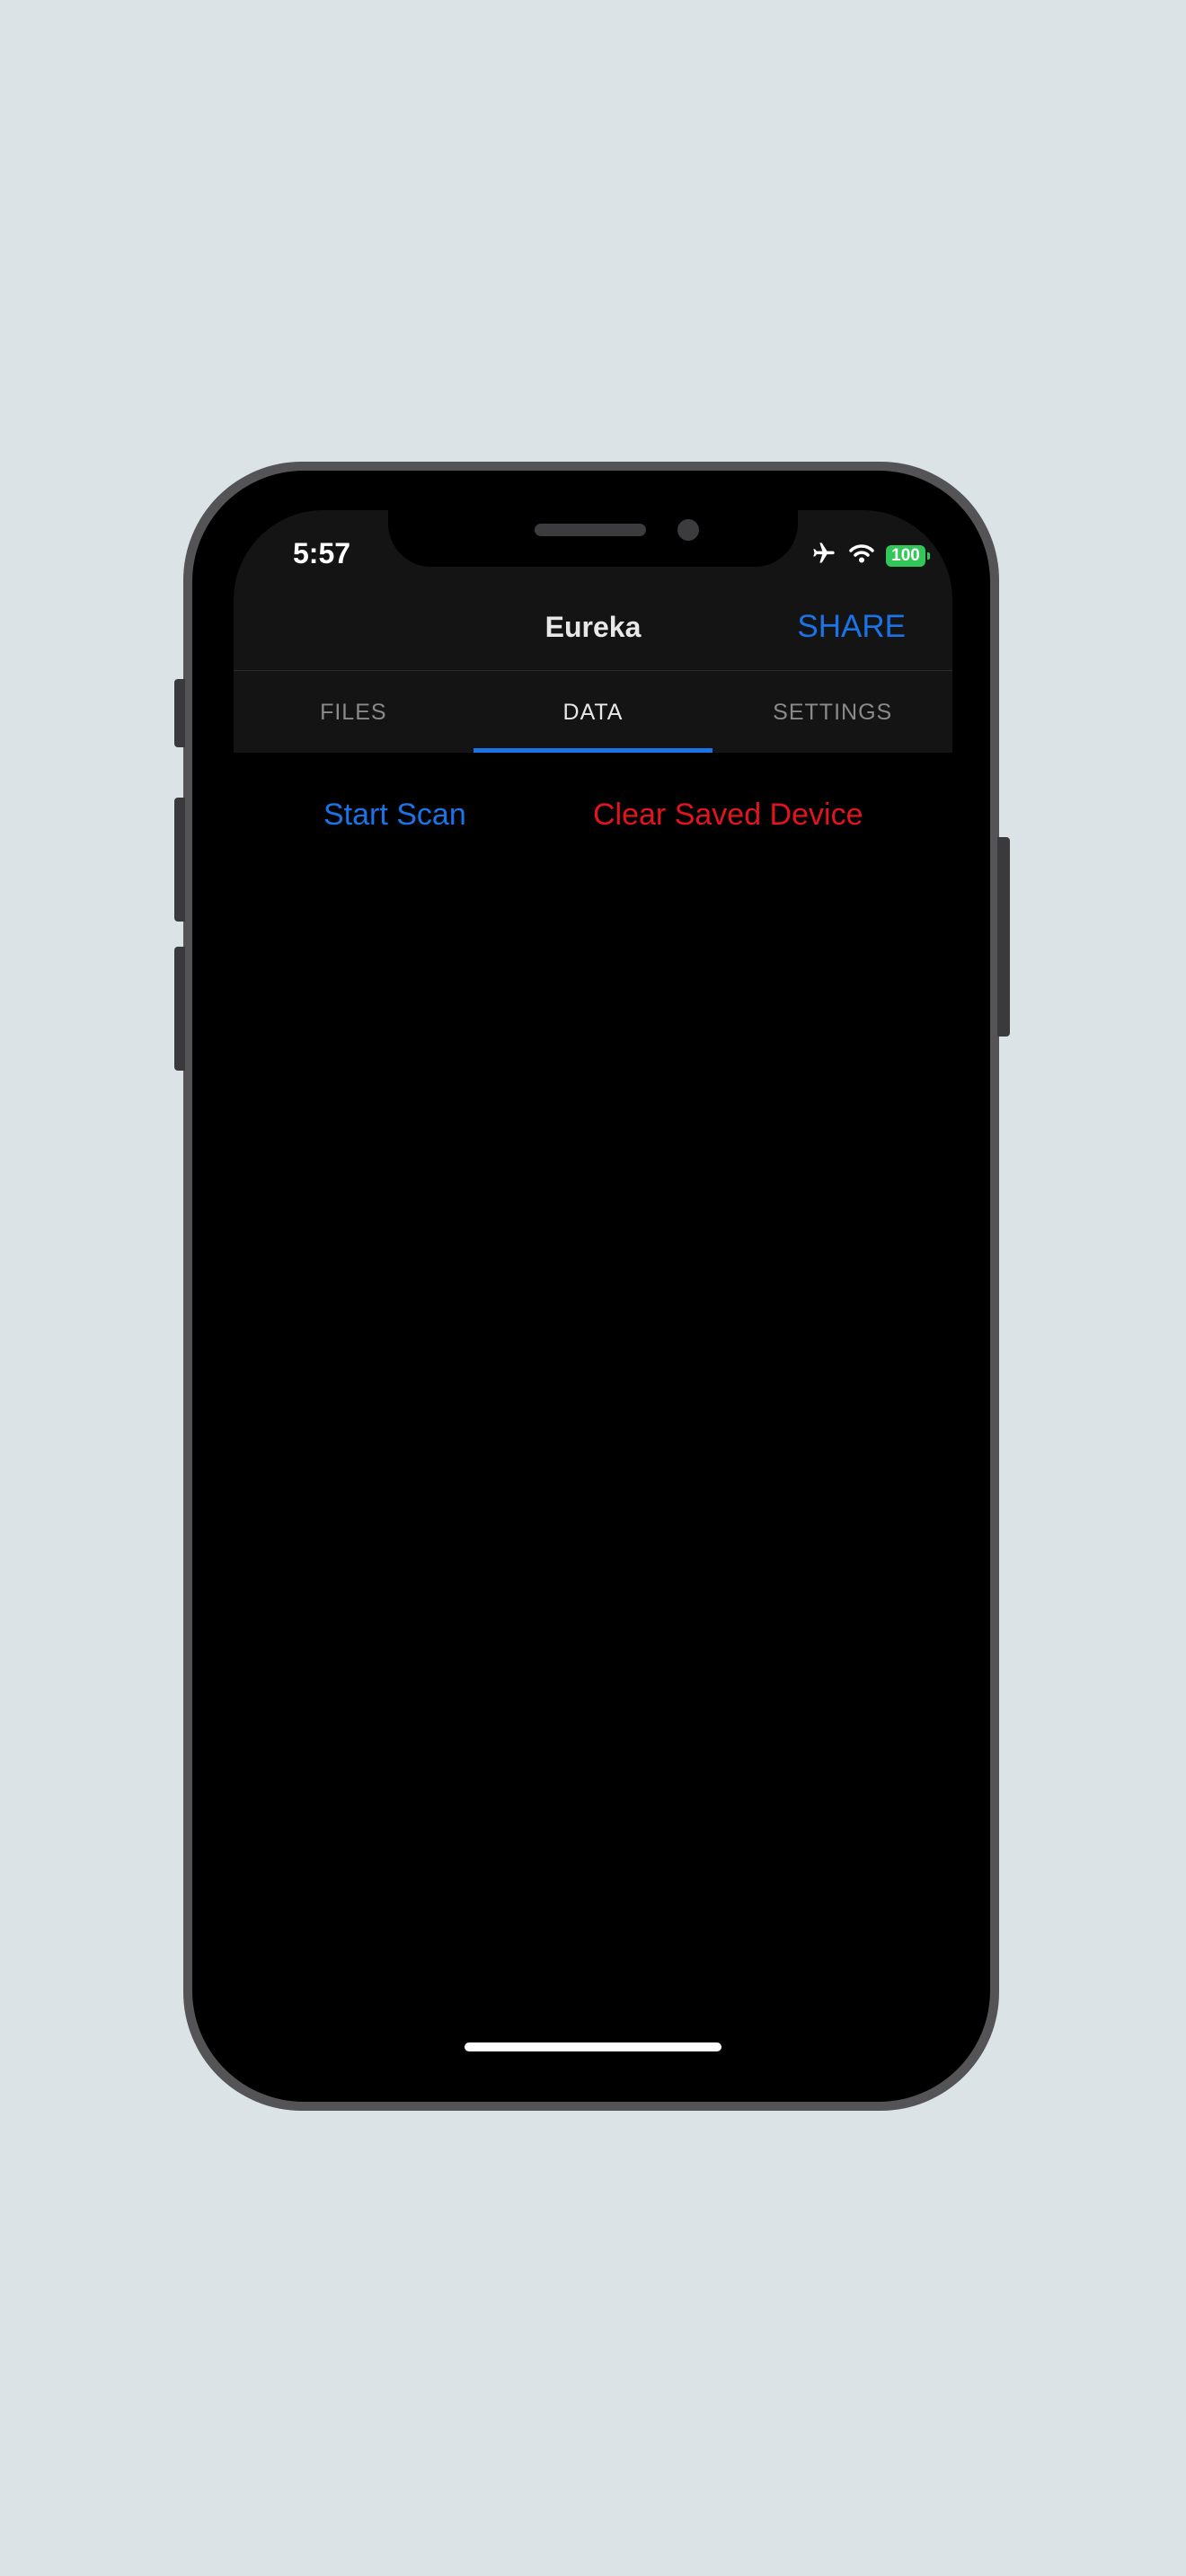 Image resolution: width=1186 pixels, height=2576 pixels. Describe the element at coordinates (593, 538) in the screenshot. I see `notch` at that location.